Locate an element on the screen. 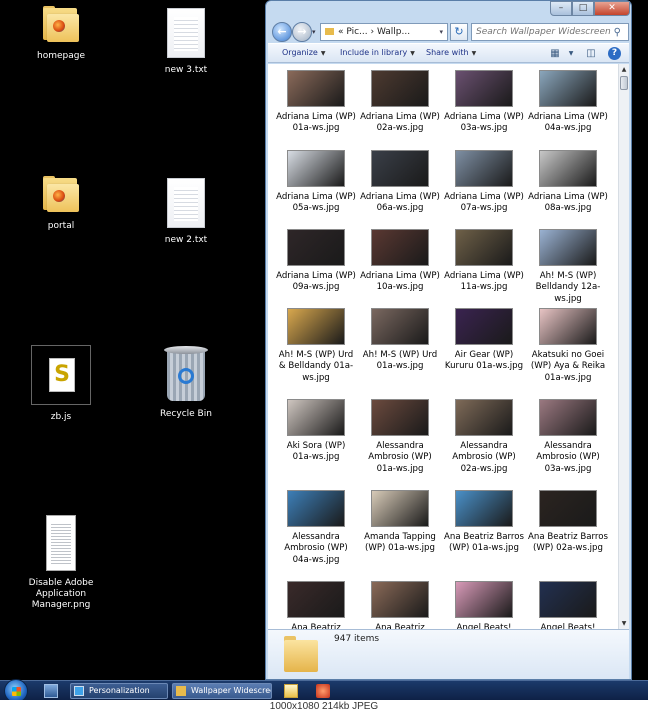 This screenshot has height=714, width=648. file-name: Amanda Tapping (WP) 01a-ws.jpg is located at coordinates (400, 543).